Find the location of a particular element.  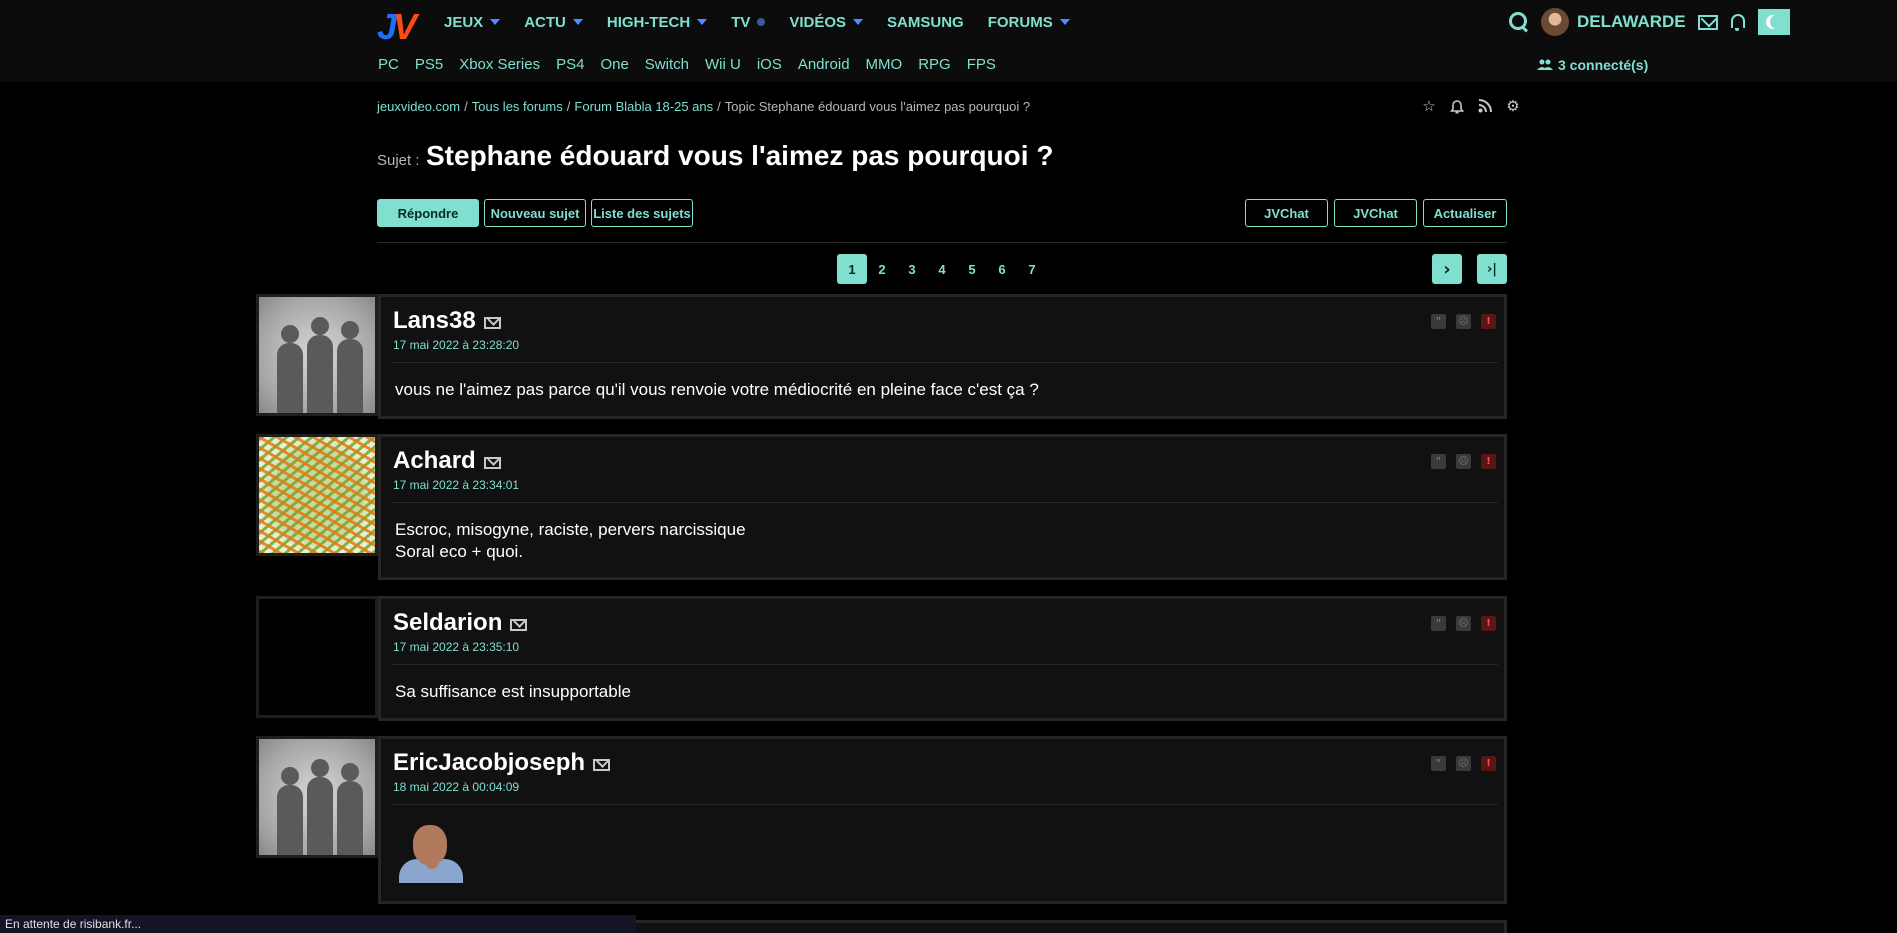

jv-logo: JV is located at coordinates (399, 26).